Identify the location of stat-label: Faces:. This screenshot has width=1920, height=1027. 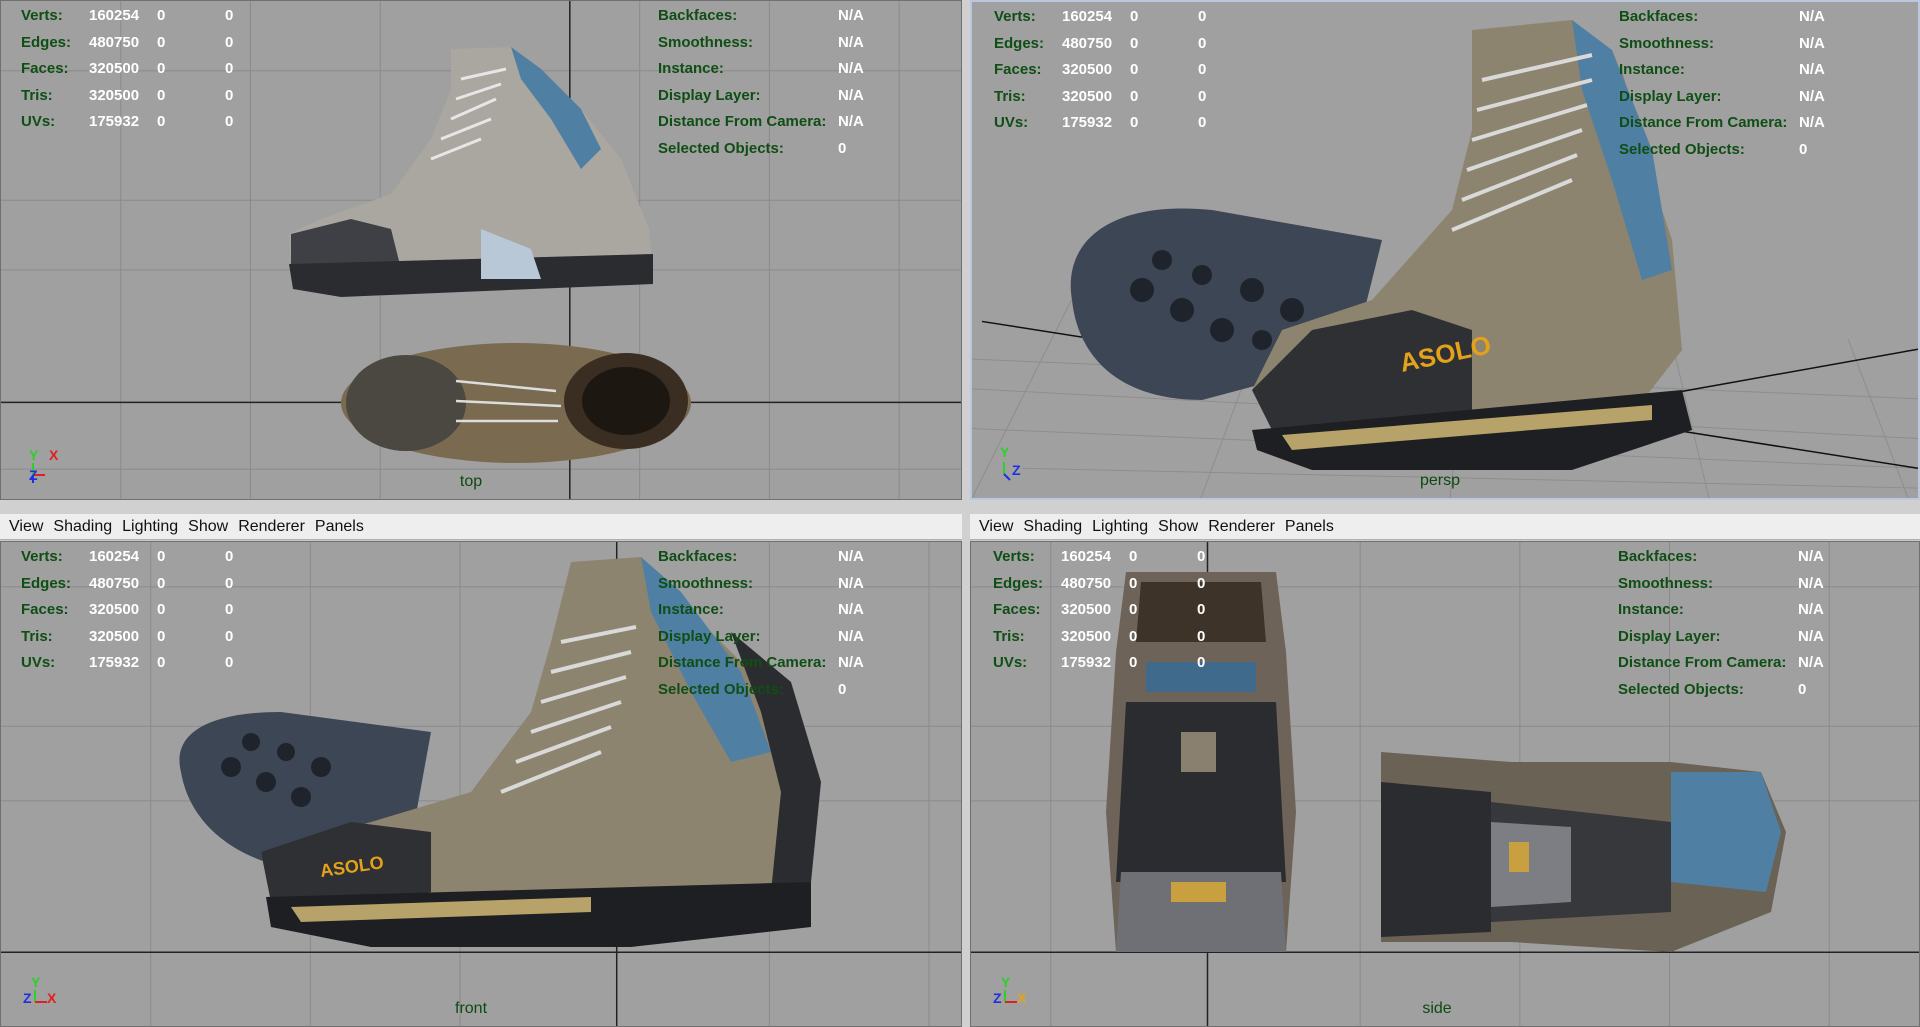
(45, 68).